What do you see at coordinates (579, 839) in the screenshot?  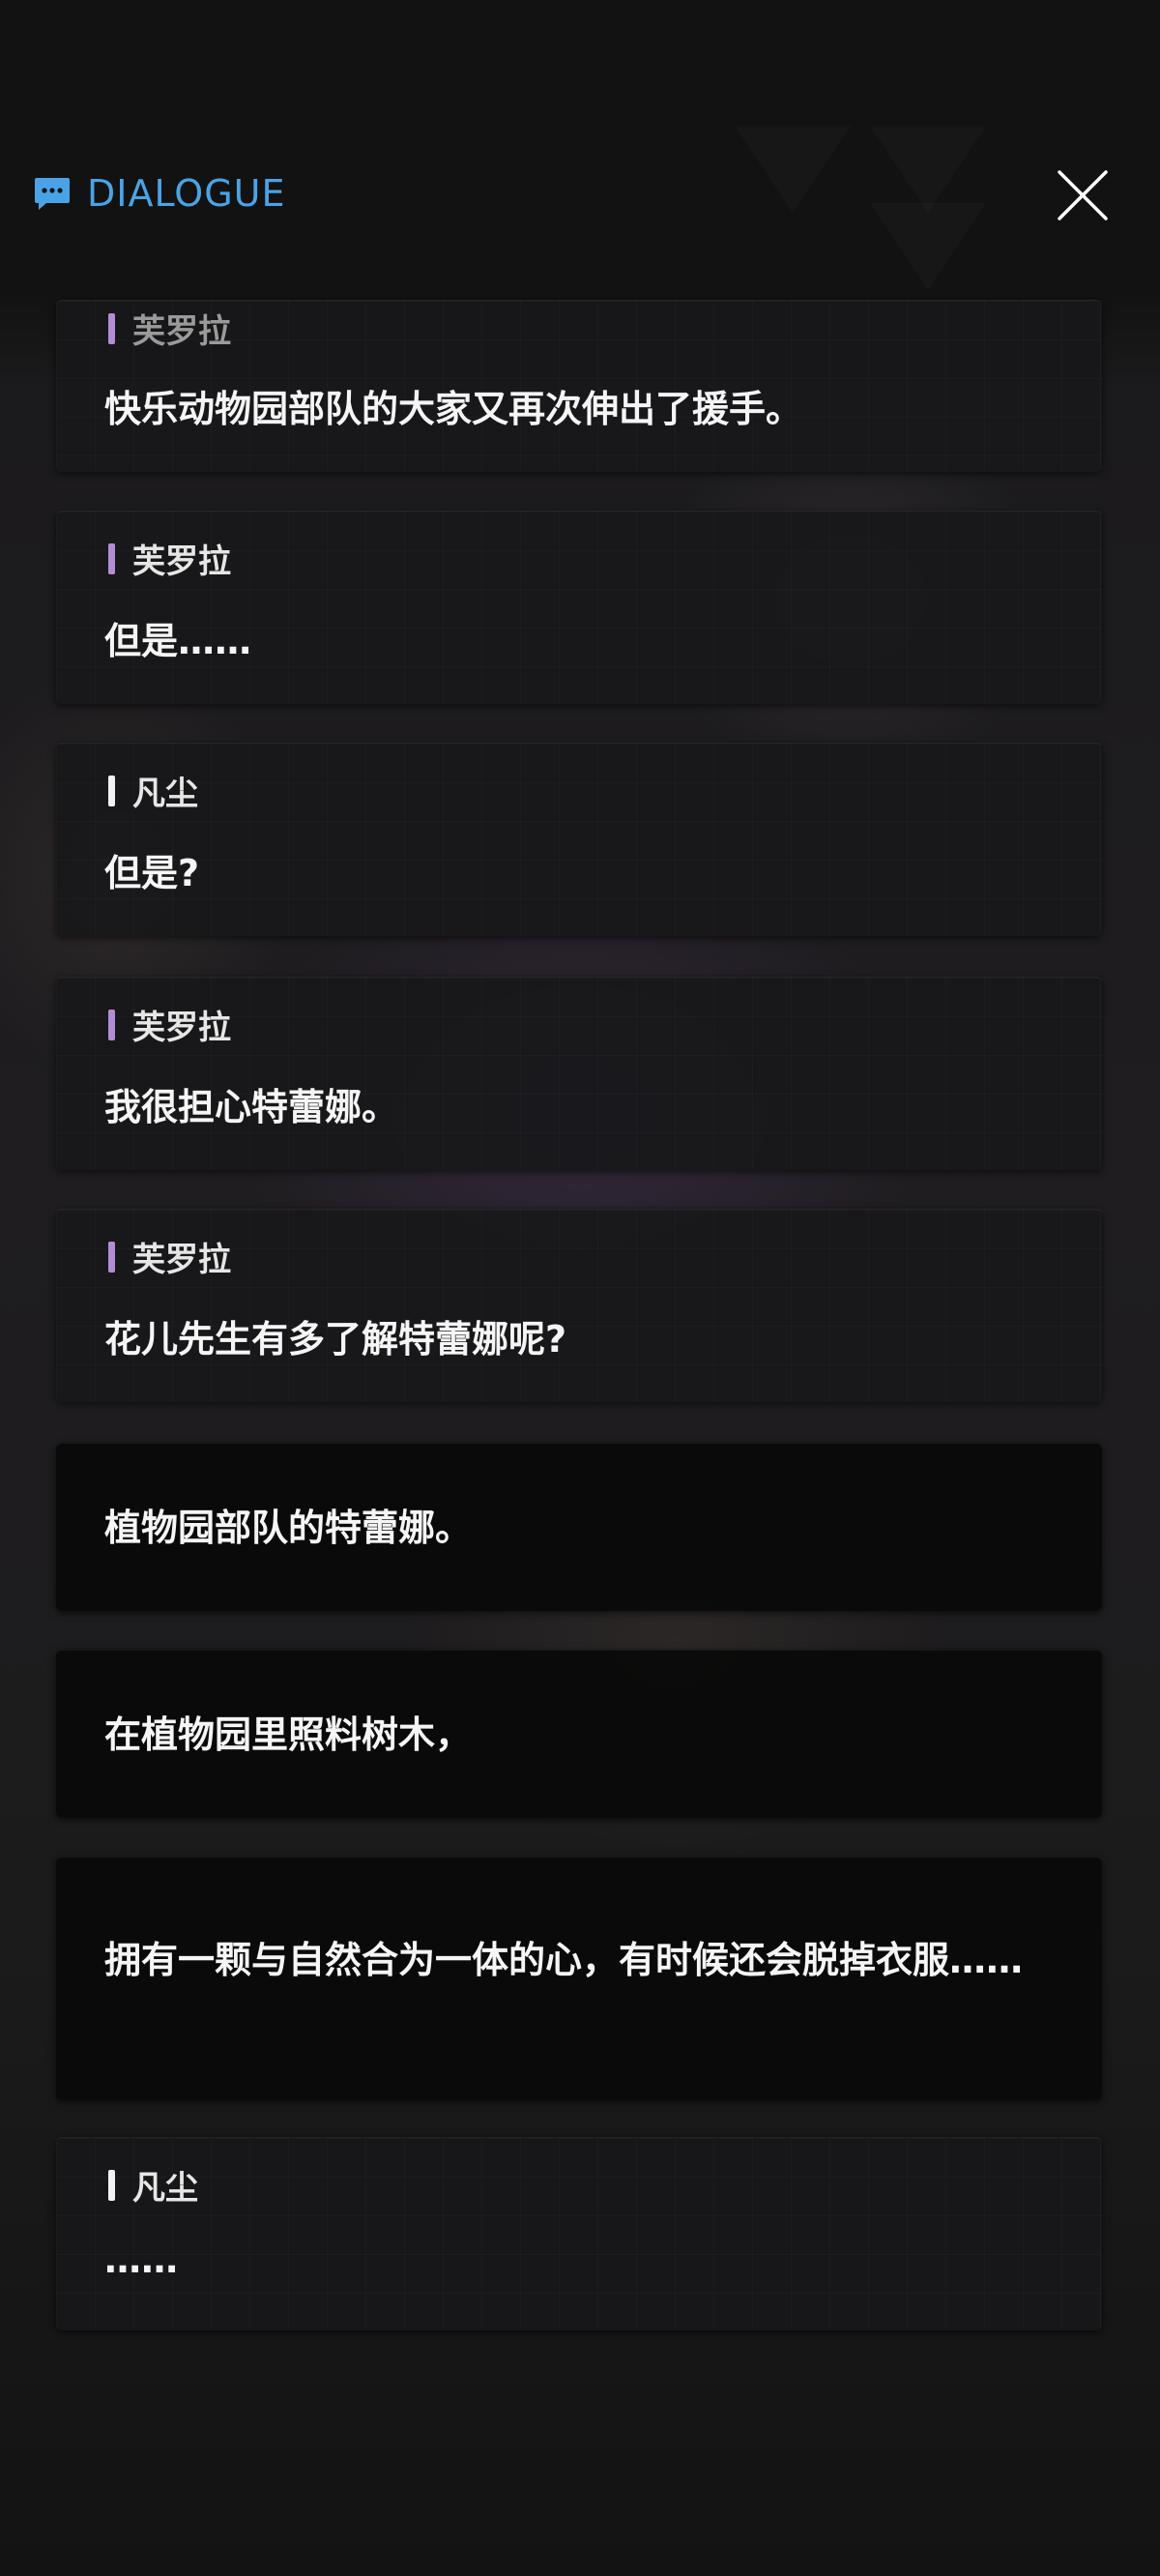 I see `dialogue-entry: 凡尘 但是?` at bounding box center [579, 839].